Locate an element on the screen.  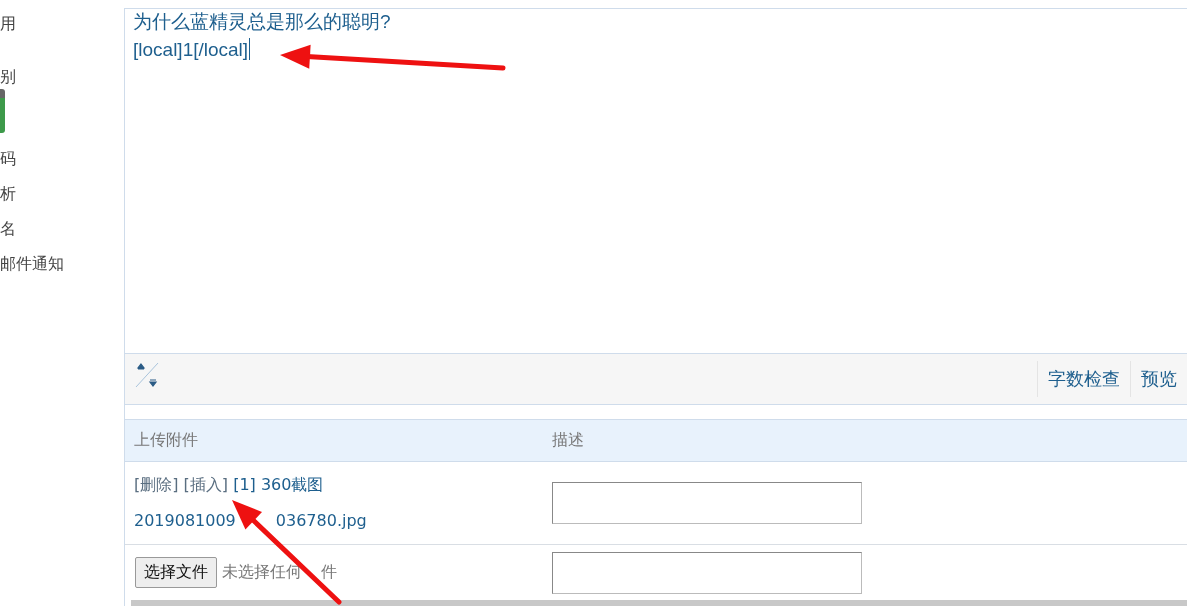
column-header: 上传附件 is located at coordinates (166, 441).